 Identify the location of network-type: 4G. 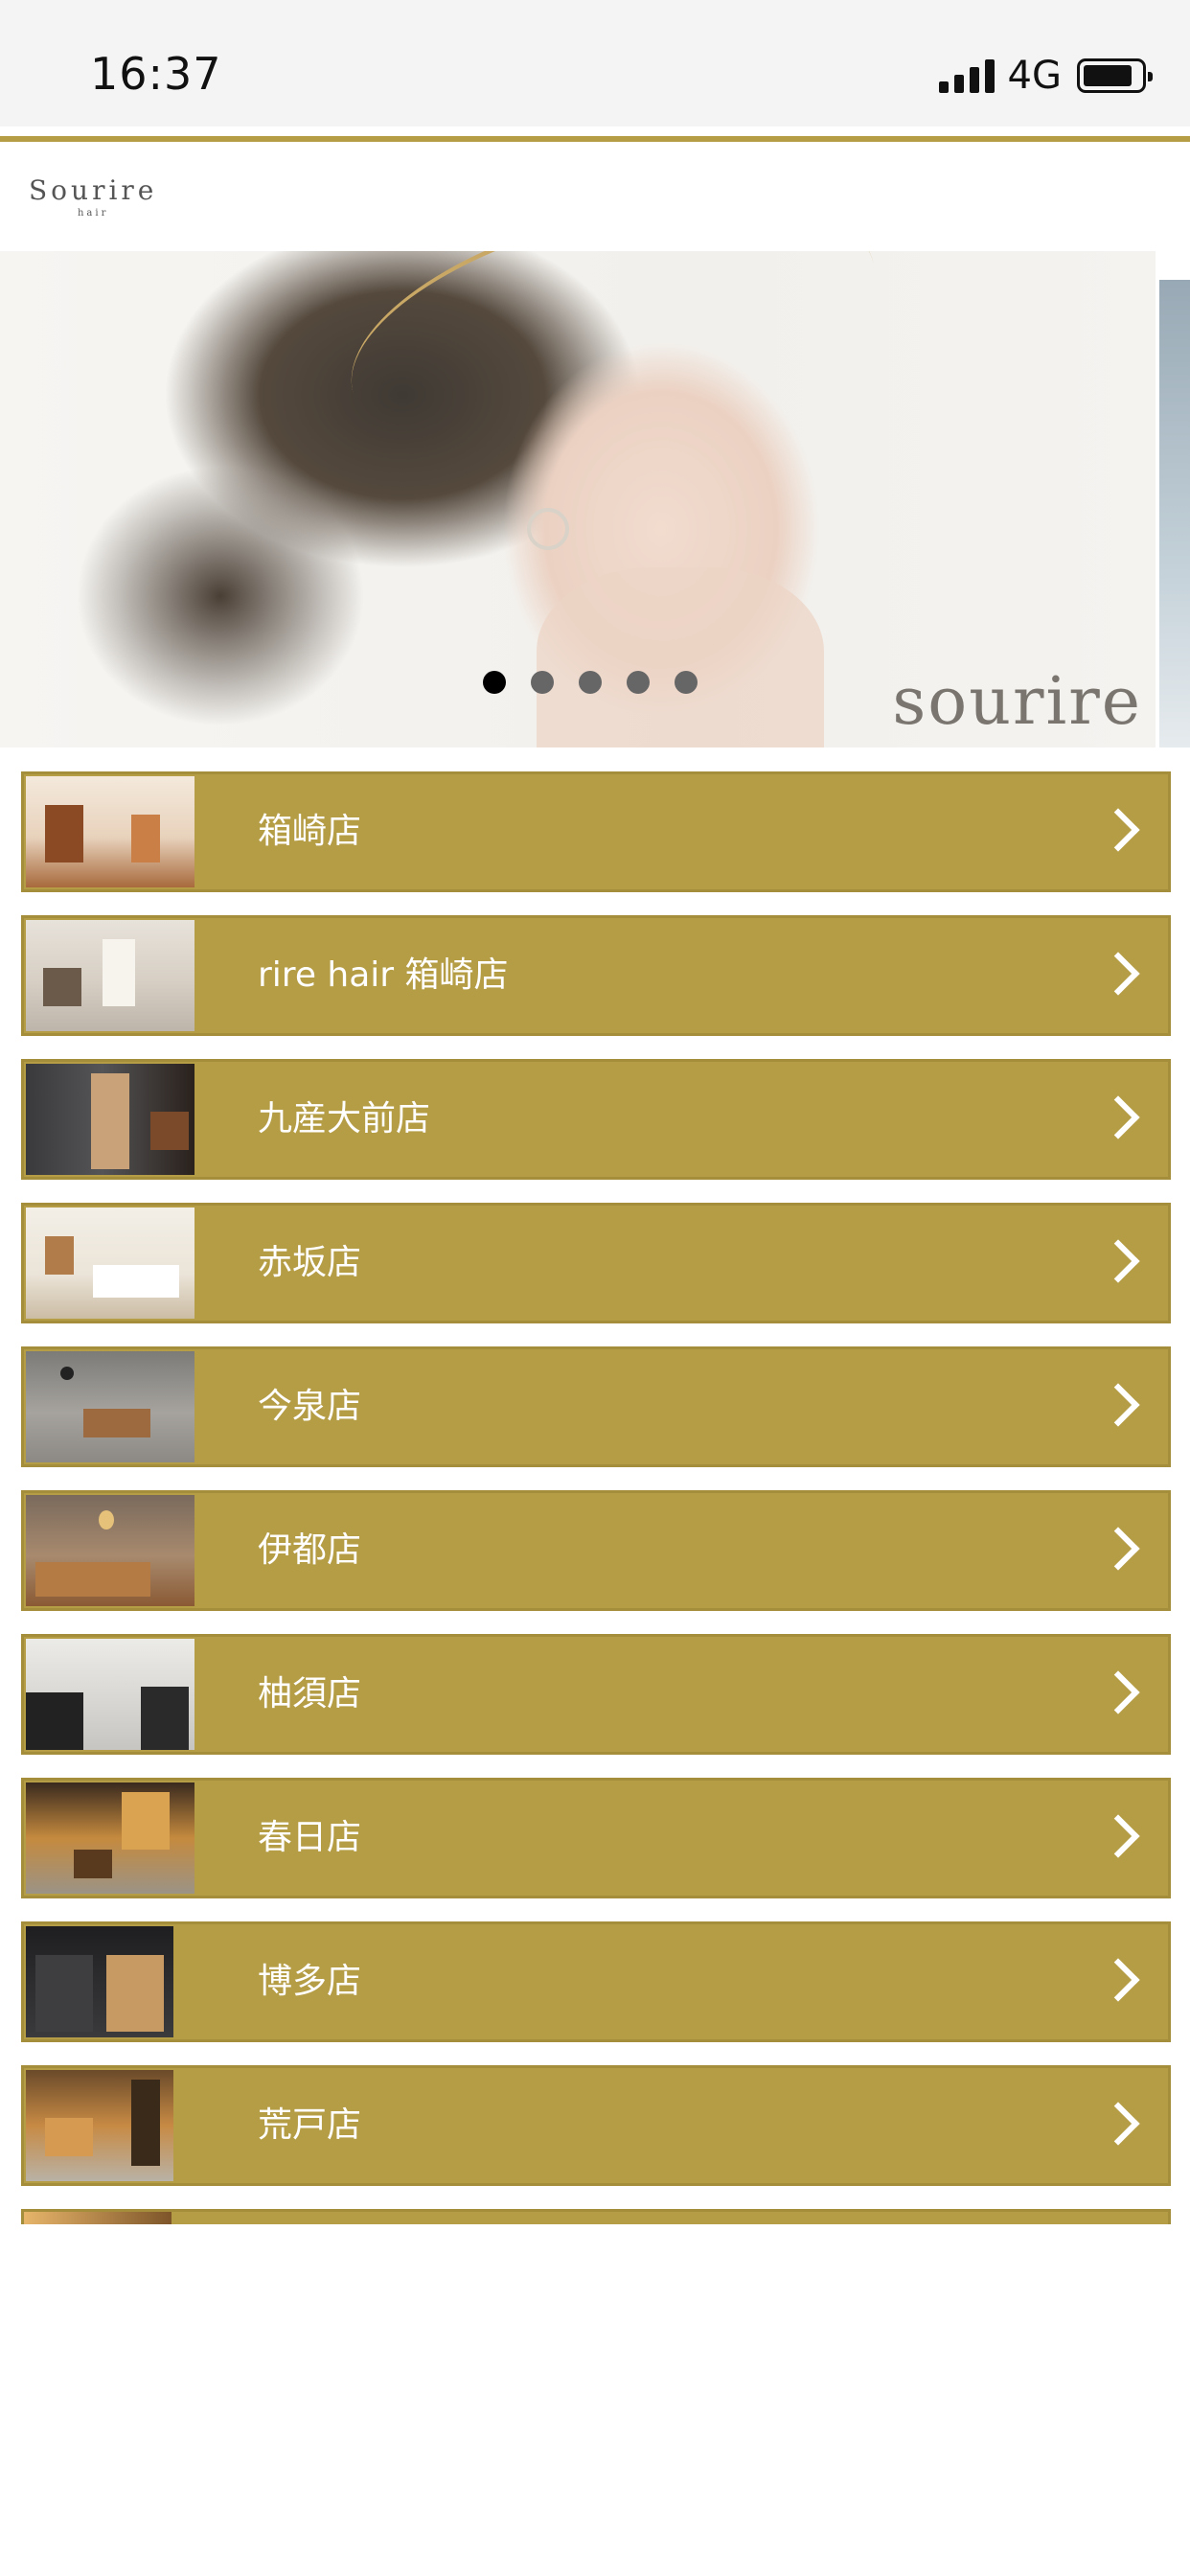
(1035, 76).